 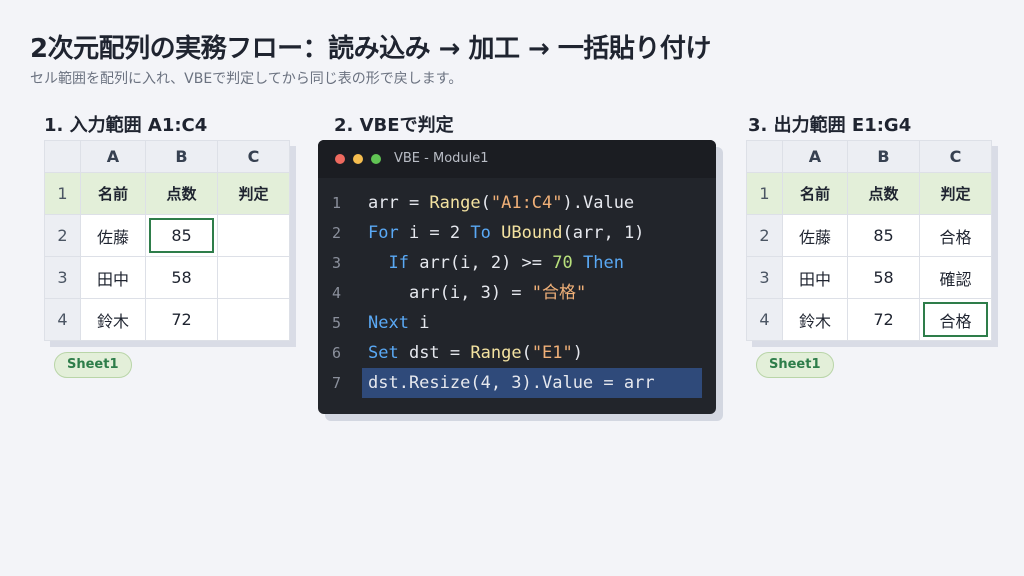 I want to click on code-token: If, so click(x=398, y=263).